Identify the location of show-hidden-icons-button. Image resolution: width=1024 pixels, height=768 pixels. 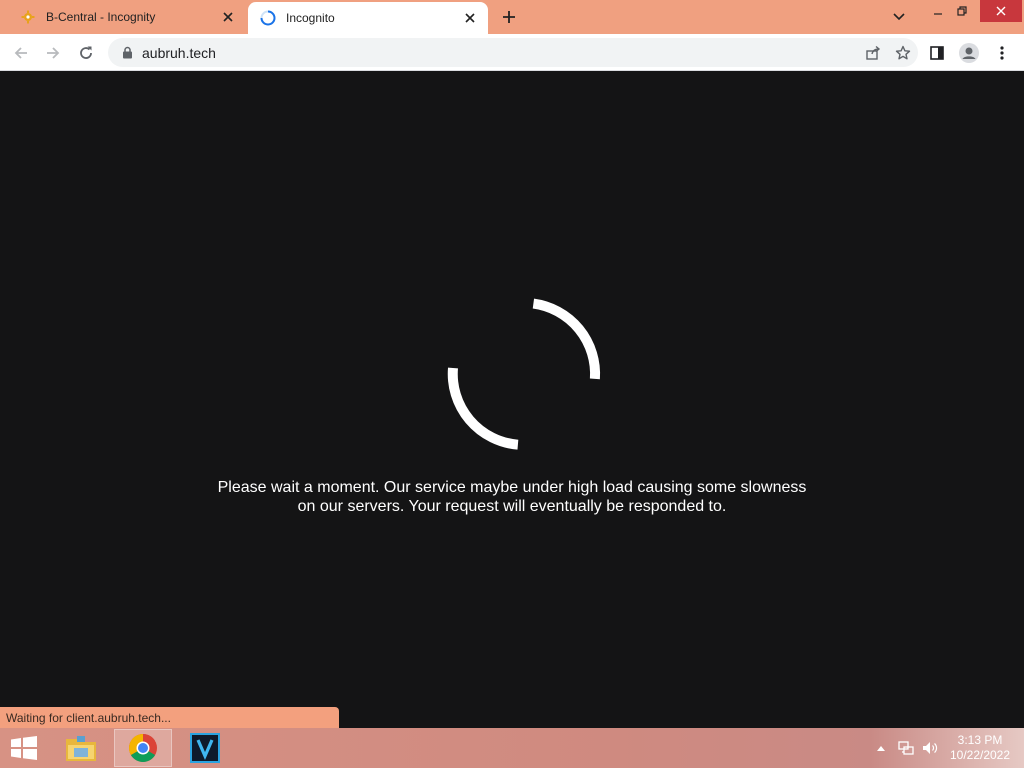
(881, 748).